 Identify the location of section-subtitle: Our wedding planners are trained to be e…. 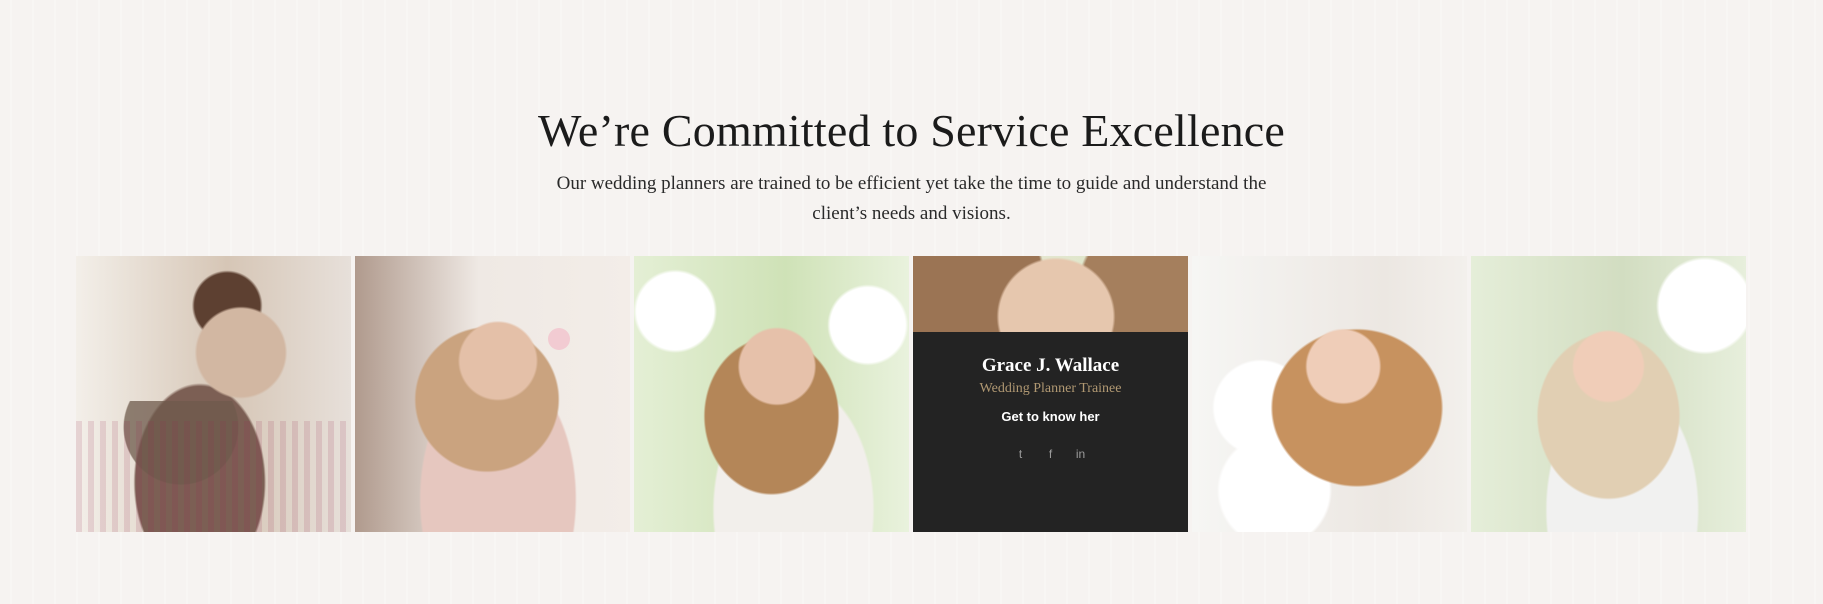
(911, 198).